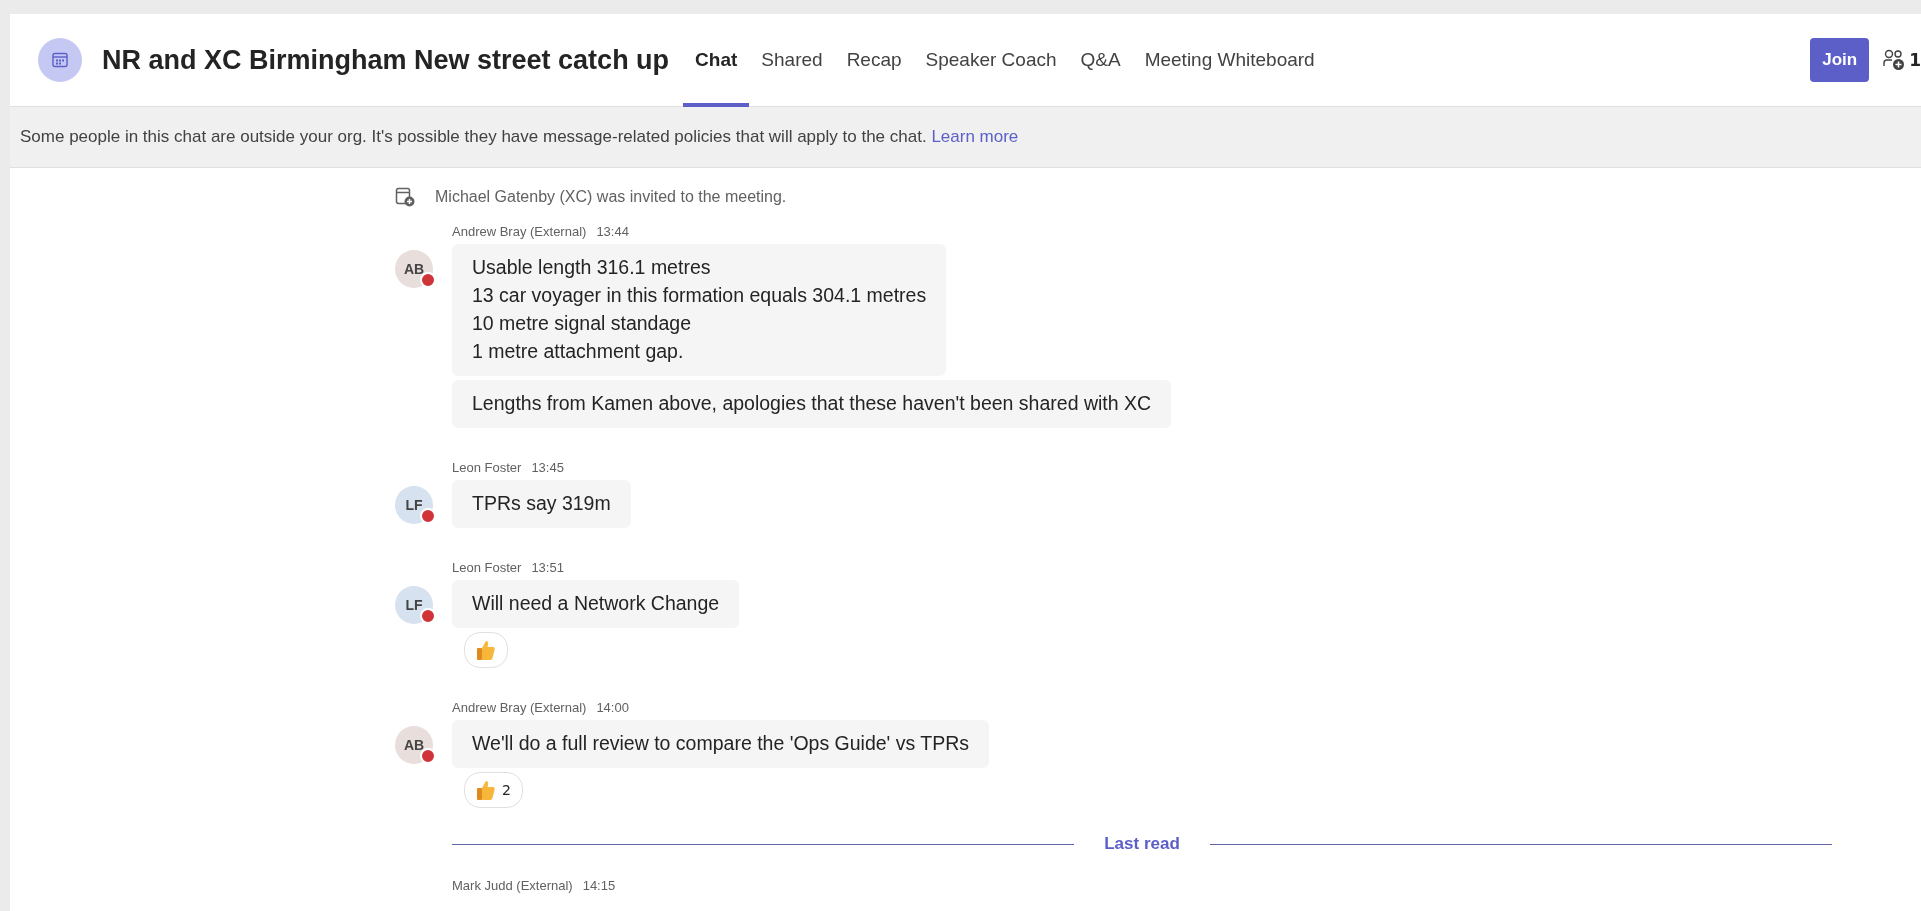 The height and width of the screenshot is (911, 1921). What do you see at coordinates (721, 743) in the screenshot?
I see `message-line: We'll do a full review to compare the 'Ops Guide' vs TPRs` at bounding box center [721, 743].